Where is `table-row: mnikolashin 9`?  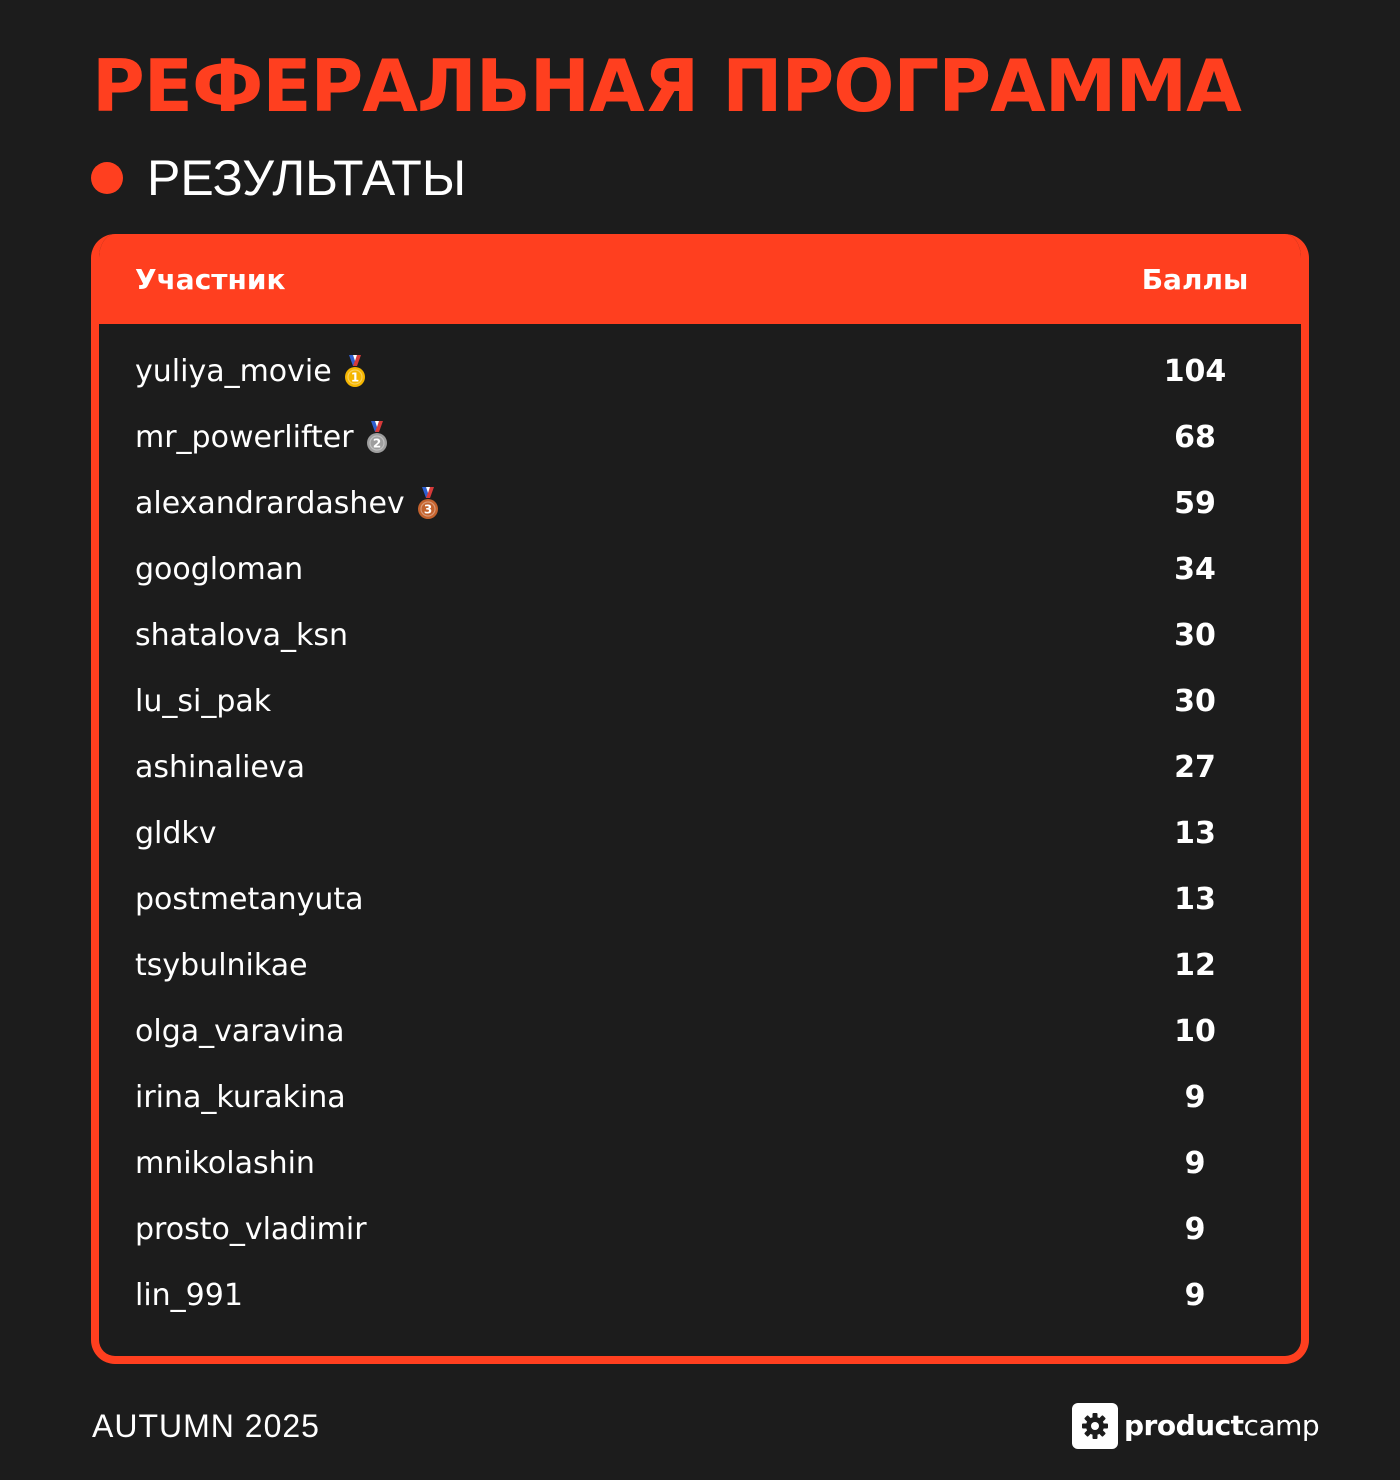 table-row: mnikolashin 9 is located at coordinates (700, 1165).